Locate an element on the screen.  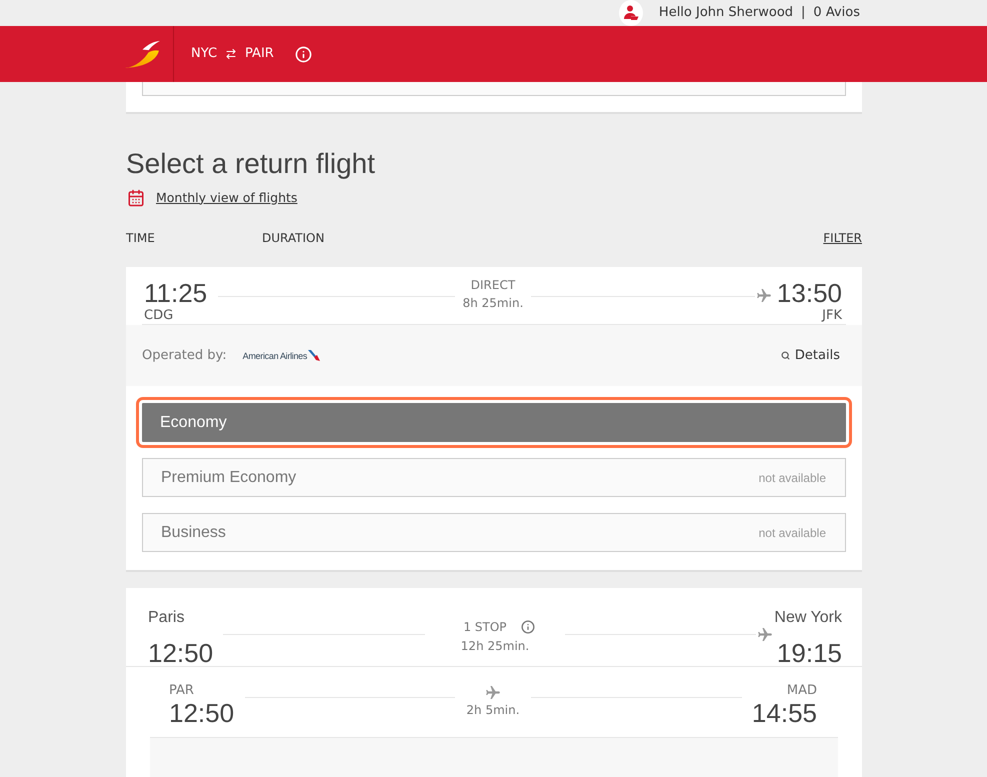
departure-city: Paris is located at coordinates (167, 618).